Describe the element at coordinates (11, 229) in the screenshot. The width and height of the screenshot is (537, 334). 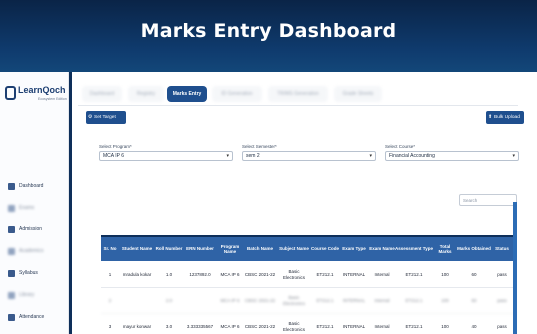
I see `user-icon` at that location.